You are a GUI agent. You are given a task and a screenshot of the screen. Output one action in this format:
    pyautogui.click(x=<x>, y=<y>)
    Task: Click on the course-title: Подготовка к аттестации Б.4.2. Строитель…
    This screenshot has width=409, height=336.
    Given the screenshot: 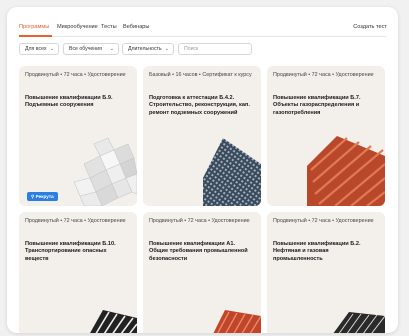 What is the action you would take?
    pyautogui.click(x=199, y=105)
    